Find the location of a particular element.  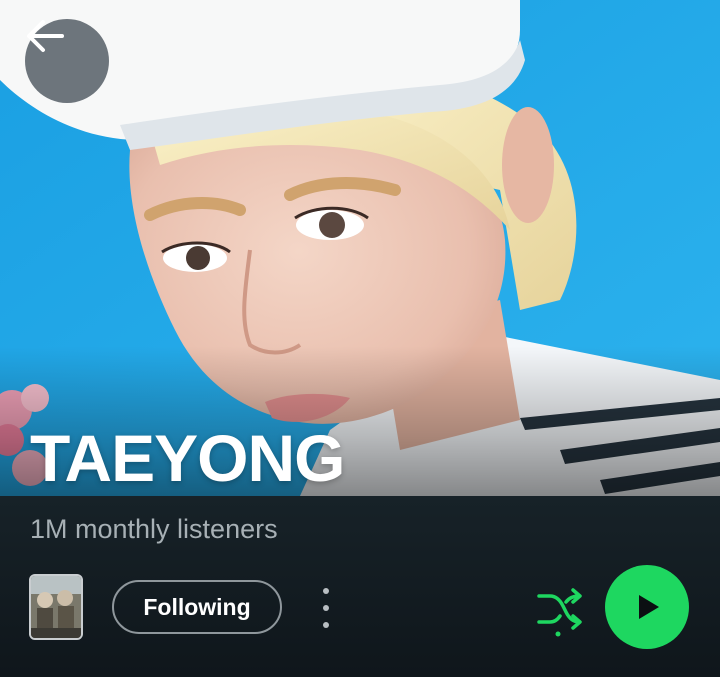

following-button: Following is located at coordinates (197, 607).